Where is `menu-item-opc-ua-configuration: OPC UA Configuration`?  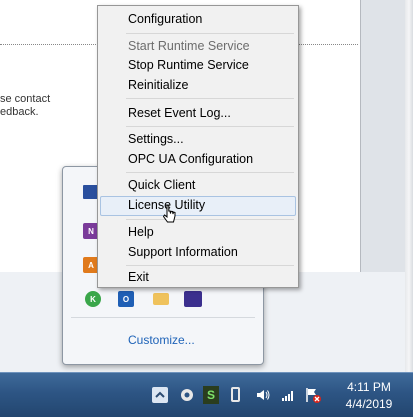
menu-item-opc-ua-configuration: OPC UA Configuration is located at coordinates (190, 159).